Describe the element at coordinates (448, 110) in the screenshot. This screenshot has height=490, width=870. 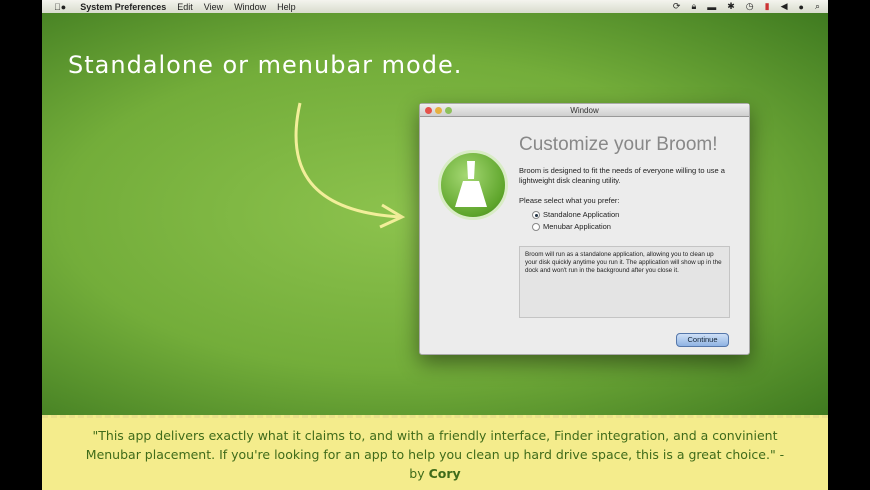
I see `zoom-icon` at that location.